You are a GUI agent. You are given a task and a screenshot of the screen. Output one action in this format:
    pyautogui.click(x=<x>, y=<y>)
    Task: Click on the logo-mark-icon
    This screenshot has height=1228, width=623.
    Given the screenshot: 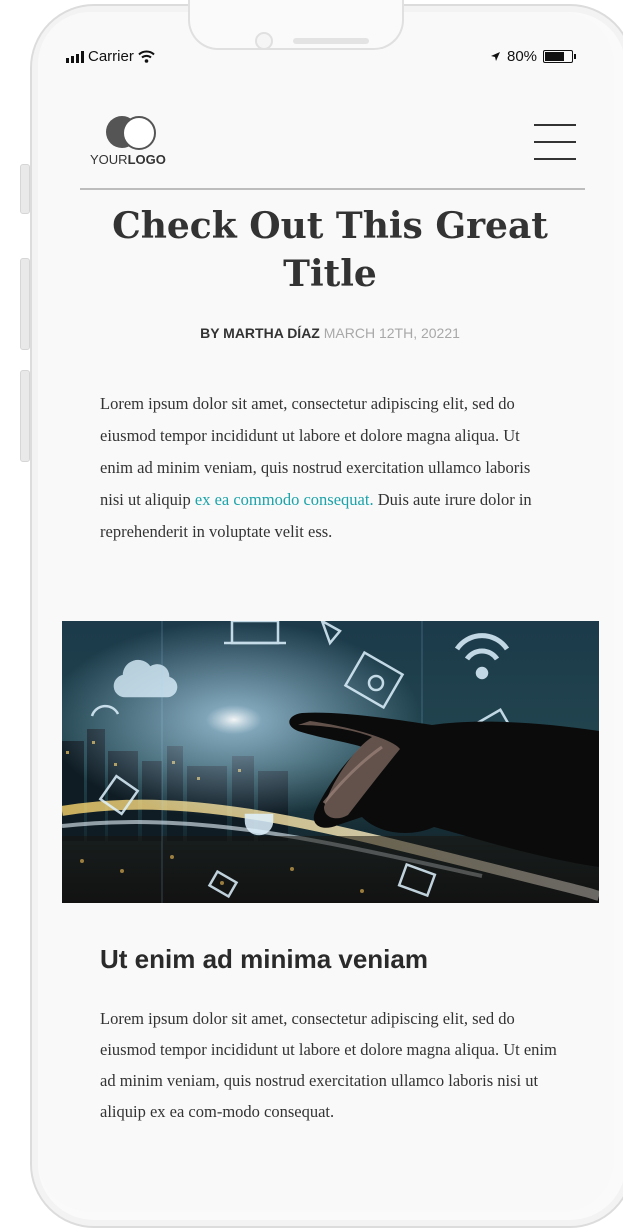 What is the action you would take?
    pyautogui.click(x=131, y=133)
    